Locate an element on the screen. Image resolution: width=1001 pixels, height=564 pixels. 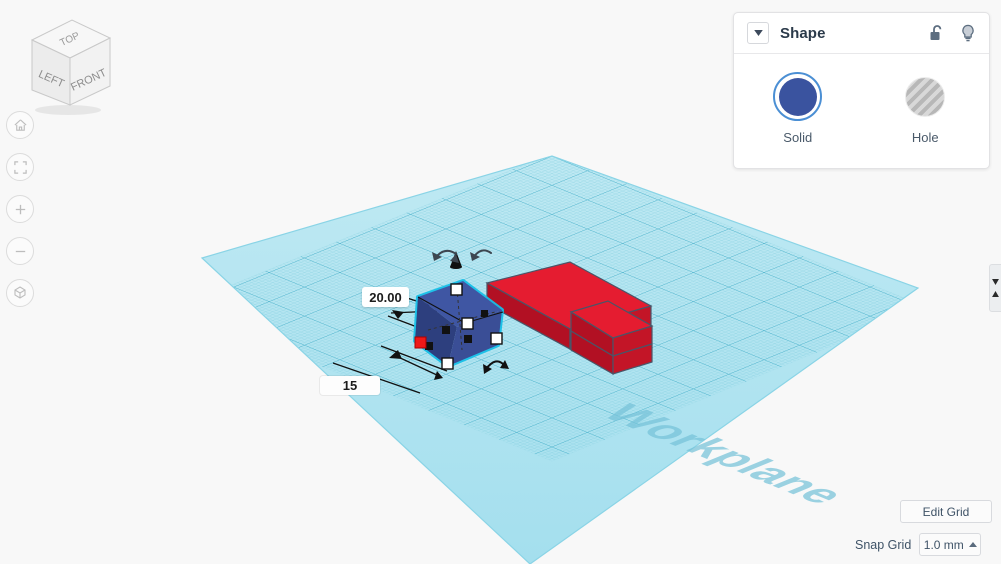
shape-option-solid: Solid is located at coordinates (798, 108).